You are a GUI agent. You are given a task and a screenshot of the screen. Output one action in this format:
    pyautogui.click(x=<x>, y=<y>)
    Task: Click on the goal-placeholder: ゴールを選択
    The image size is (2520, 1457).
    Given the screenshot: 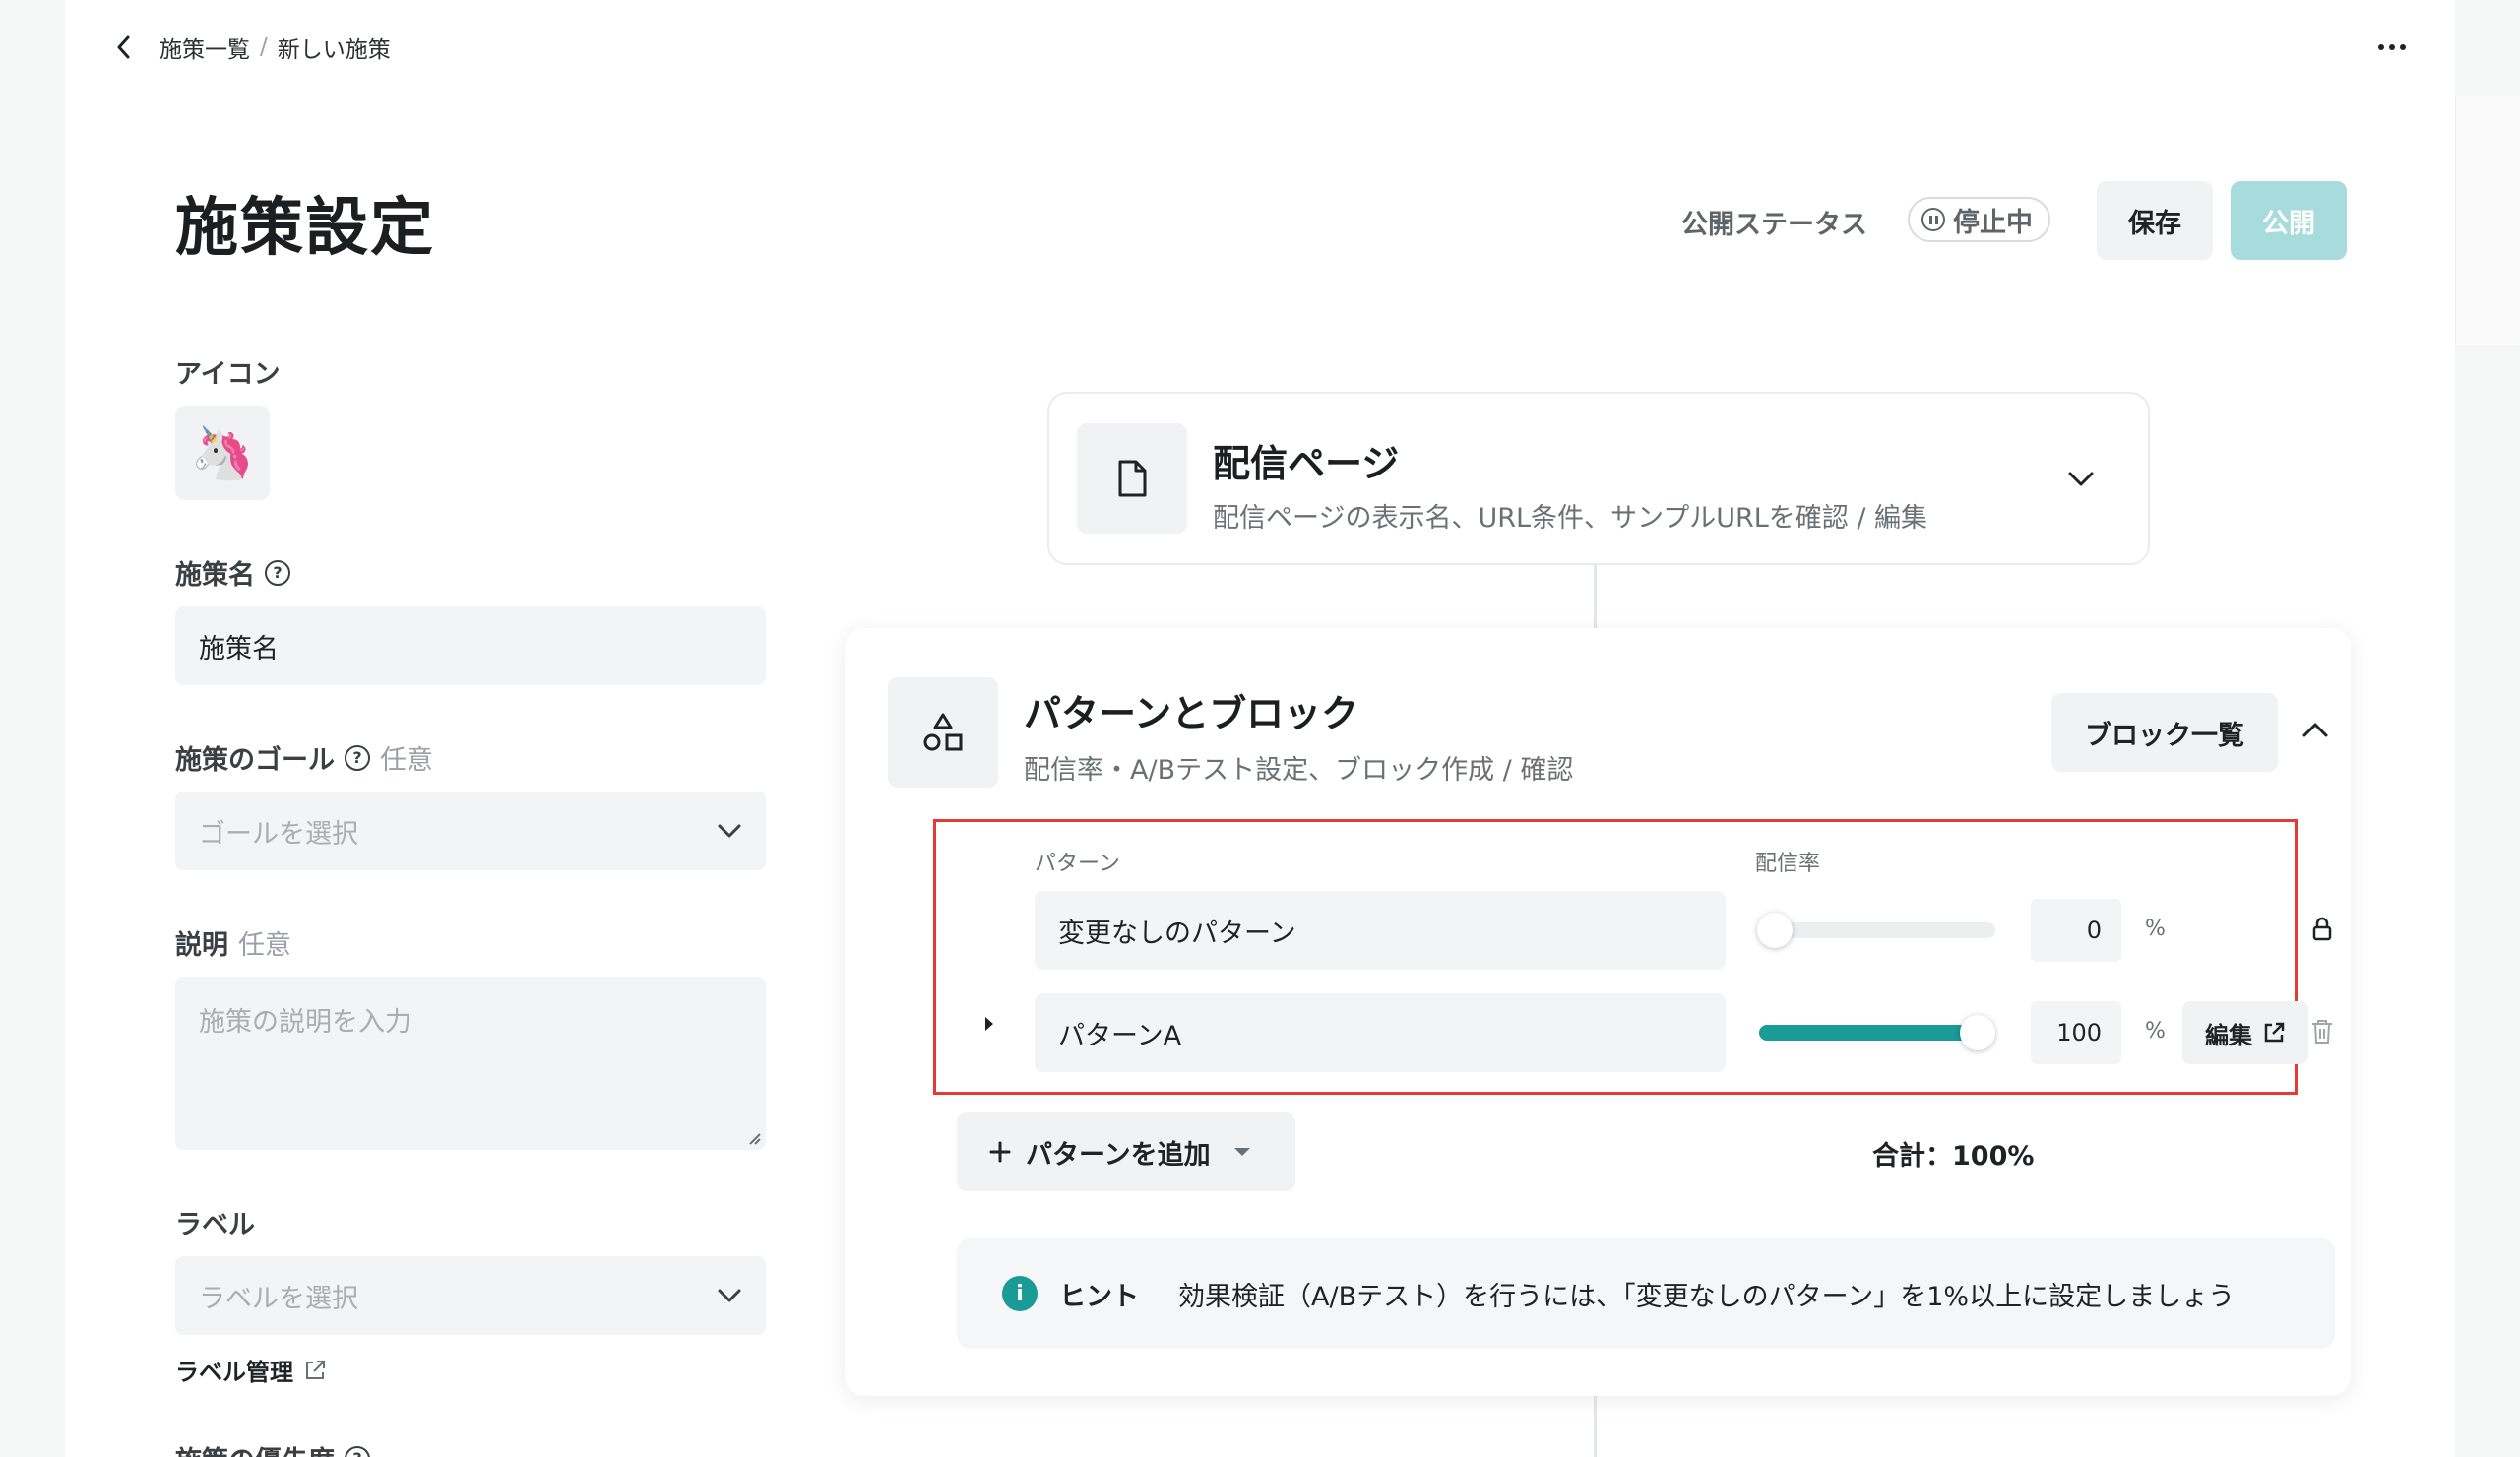 What is the action you would take?
    pyautogui.click(x=278, y=834)
    